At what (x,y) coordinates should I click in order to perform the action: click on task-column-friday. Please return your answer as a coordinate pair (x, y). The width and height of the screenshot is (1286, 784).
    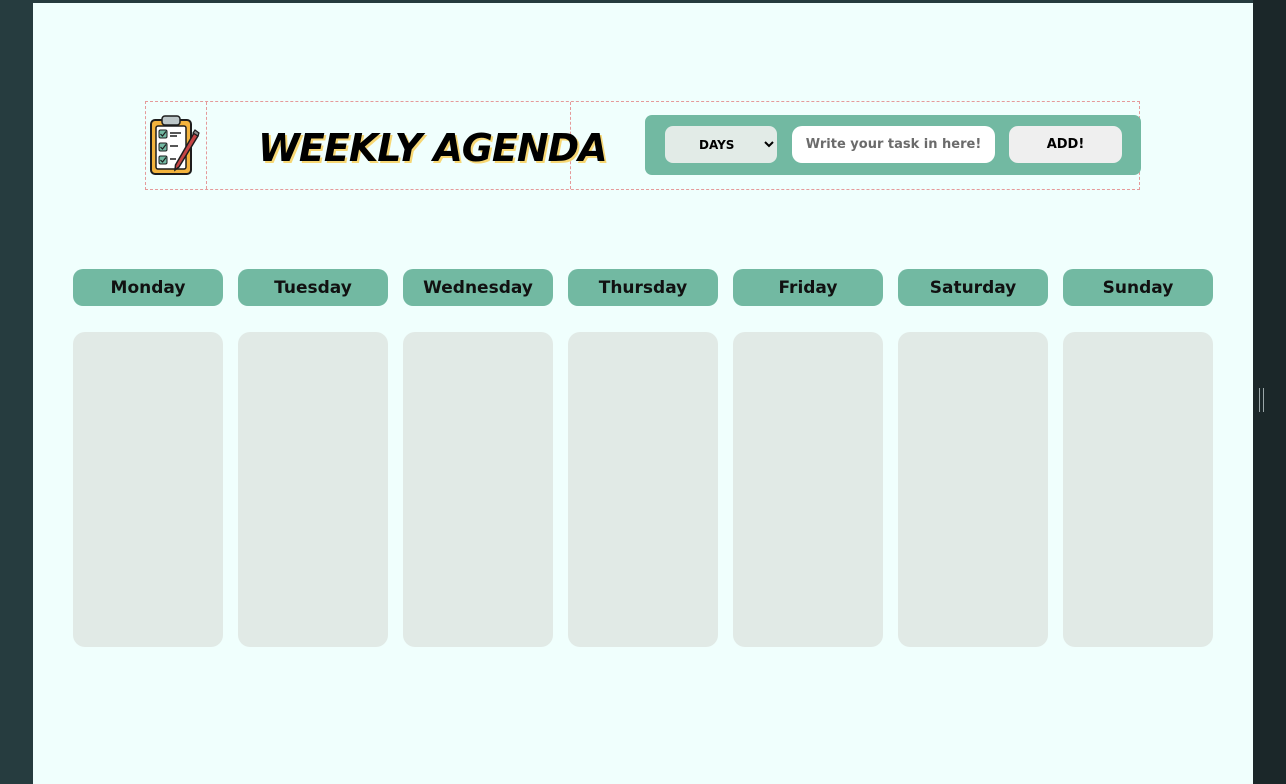
    Looking at the image, I should click on (808, 489).